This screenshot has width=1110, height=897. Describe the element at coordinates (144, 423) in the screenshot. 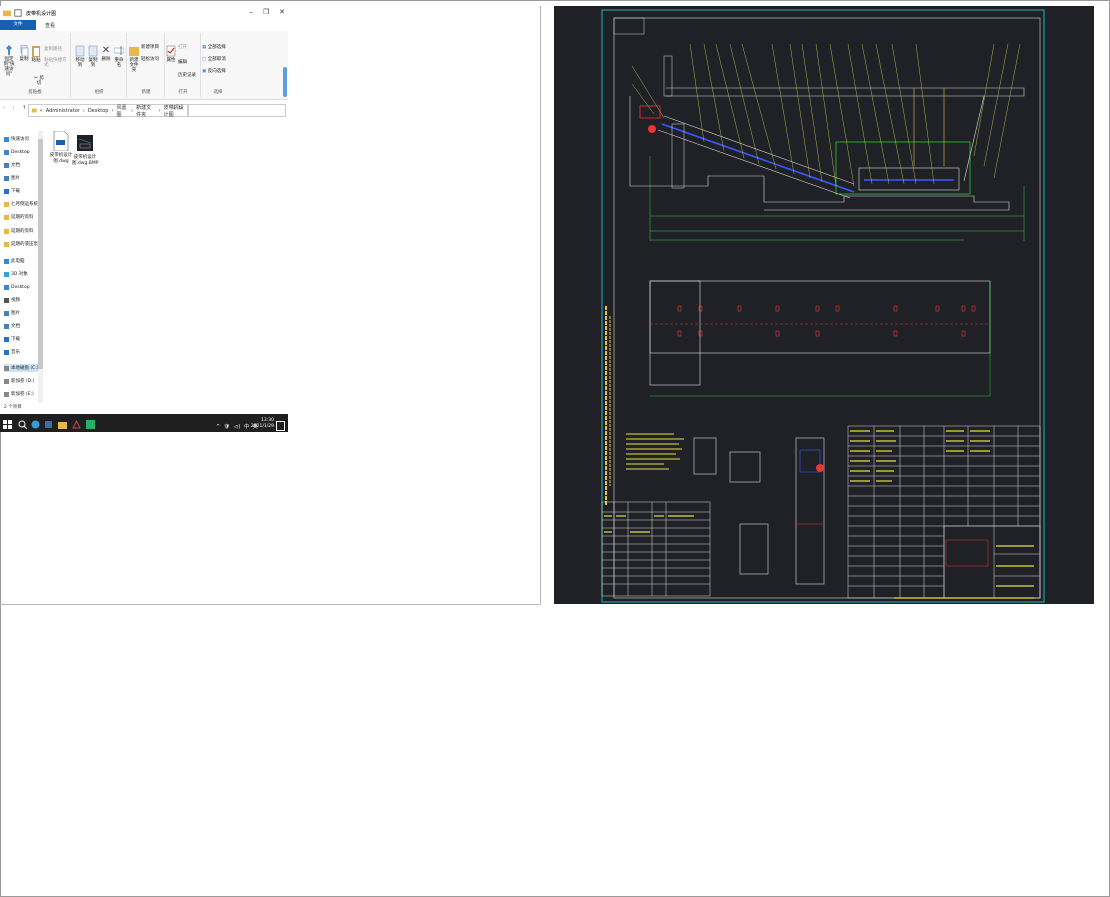

I see `taskbar: ^ 🛡 ◁) 中 英 13:30 2021/1/29` at that location.